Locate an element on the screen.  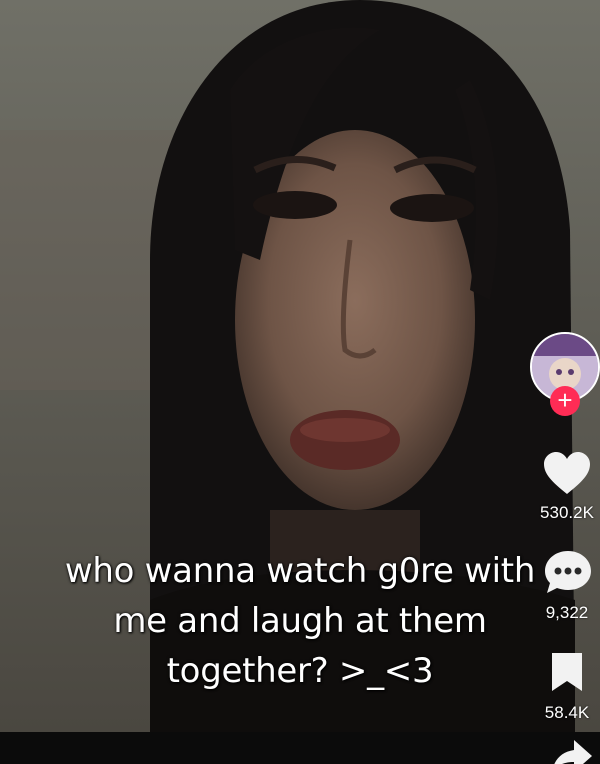
like-count: 530.2K is located at coordinates (567, 512).